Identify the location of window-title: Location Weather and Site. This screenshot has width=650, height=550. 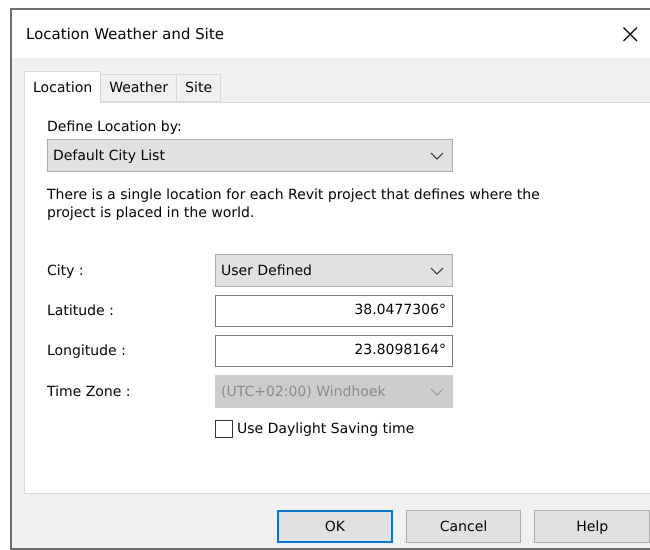
(125, 34).